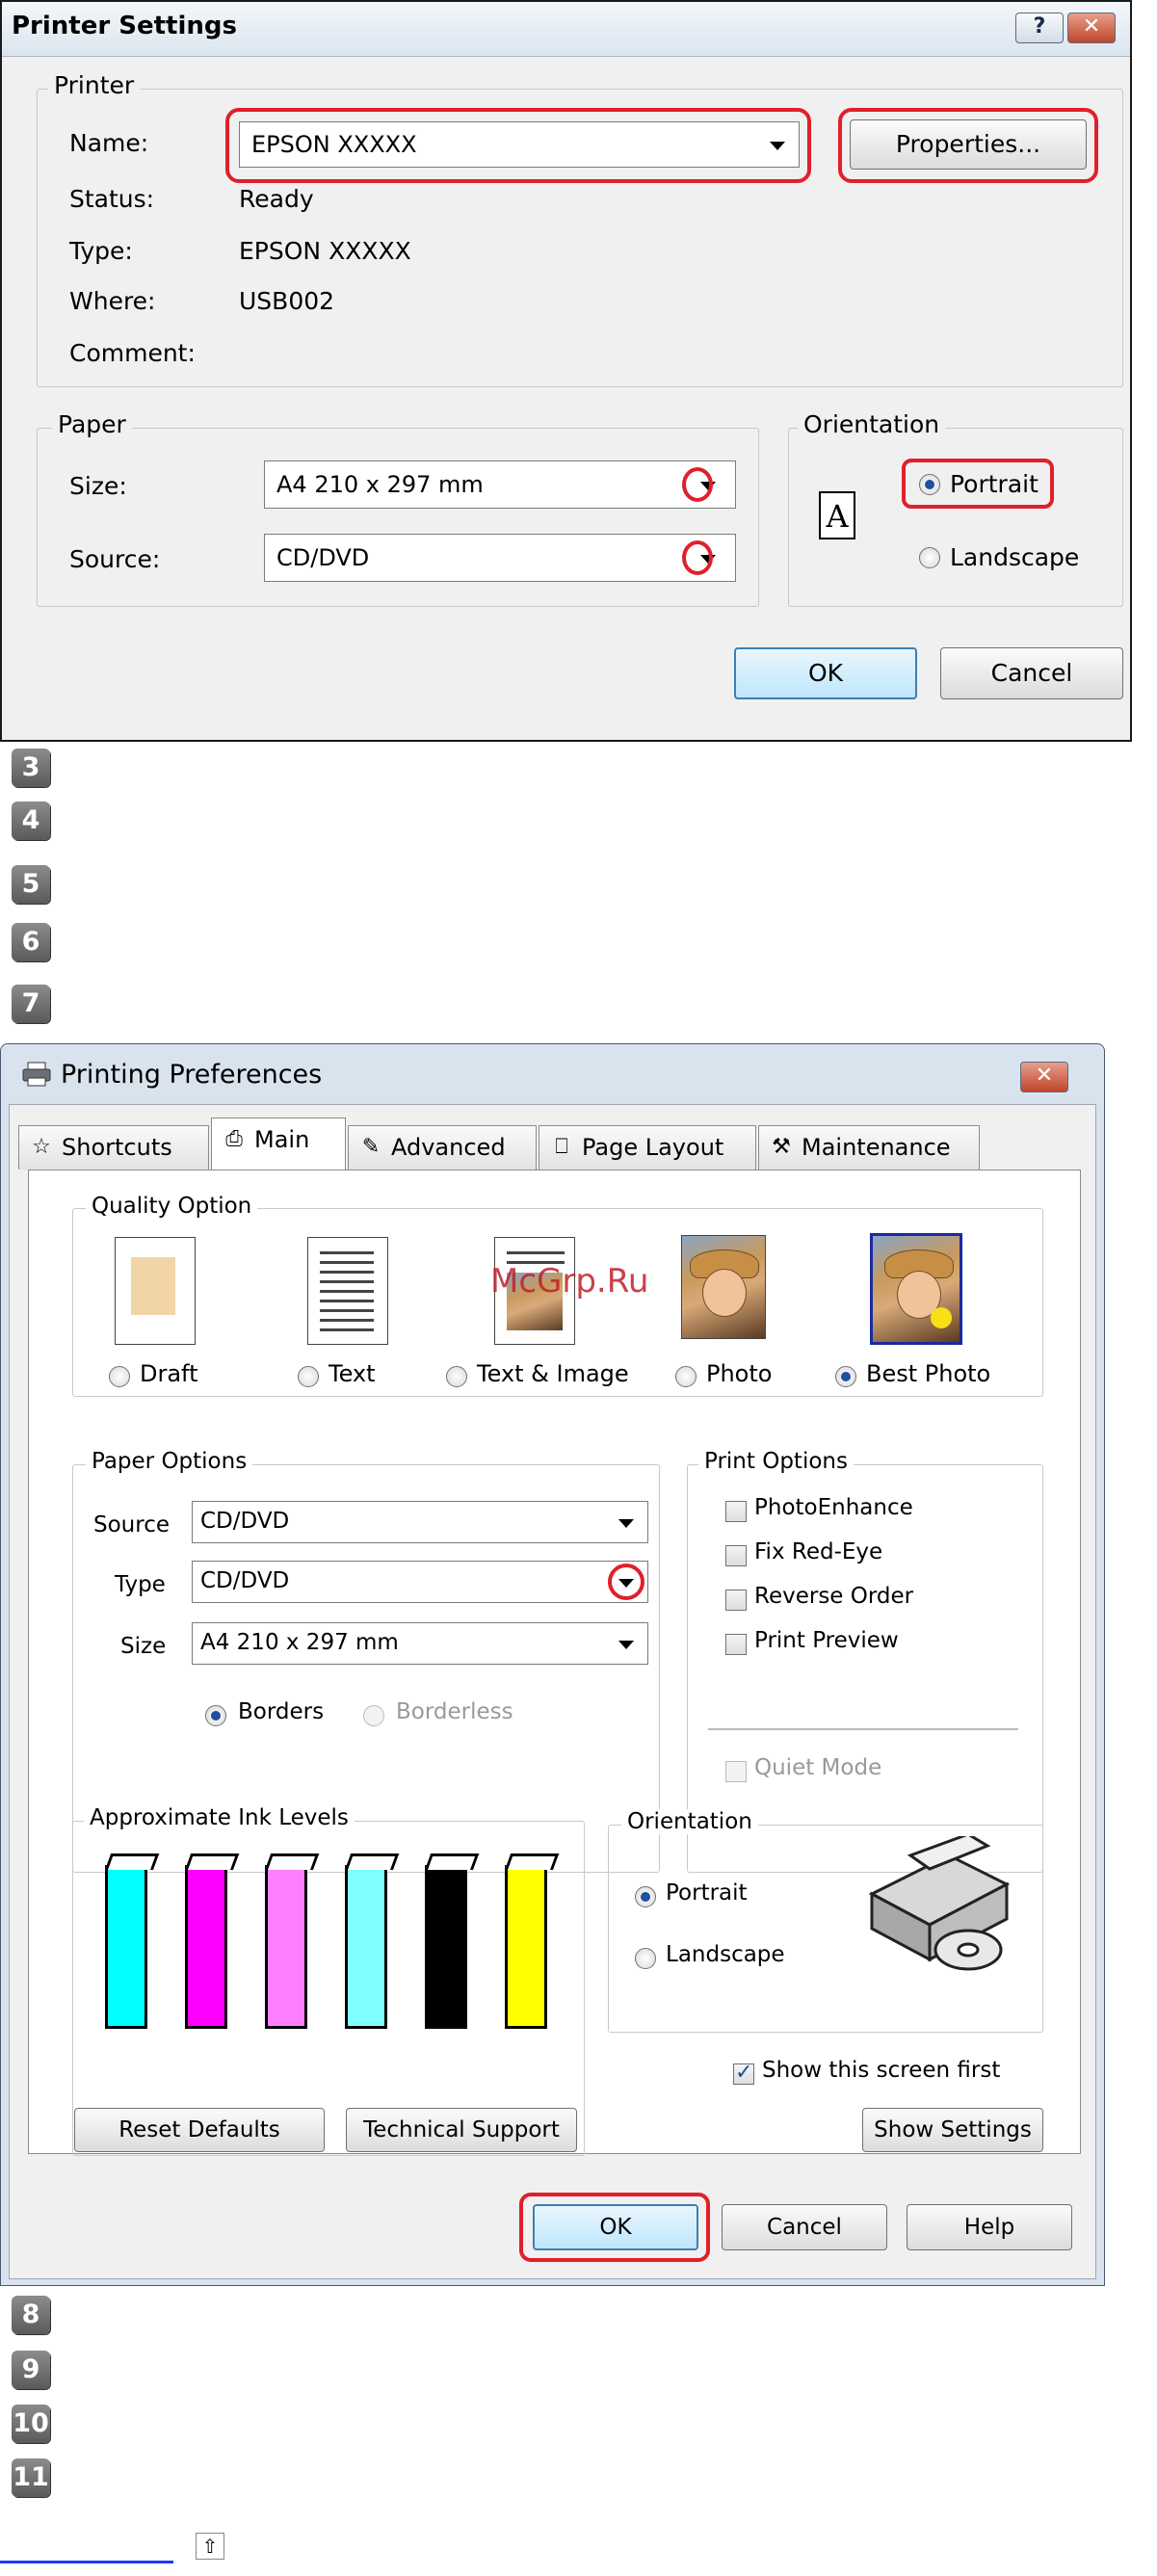 The height and width of the screenshot is (2576, 1157). I want to click on name-select: EPSON XXXXX, so click(519, 144).